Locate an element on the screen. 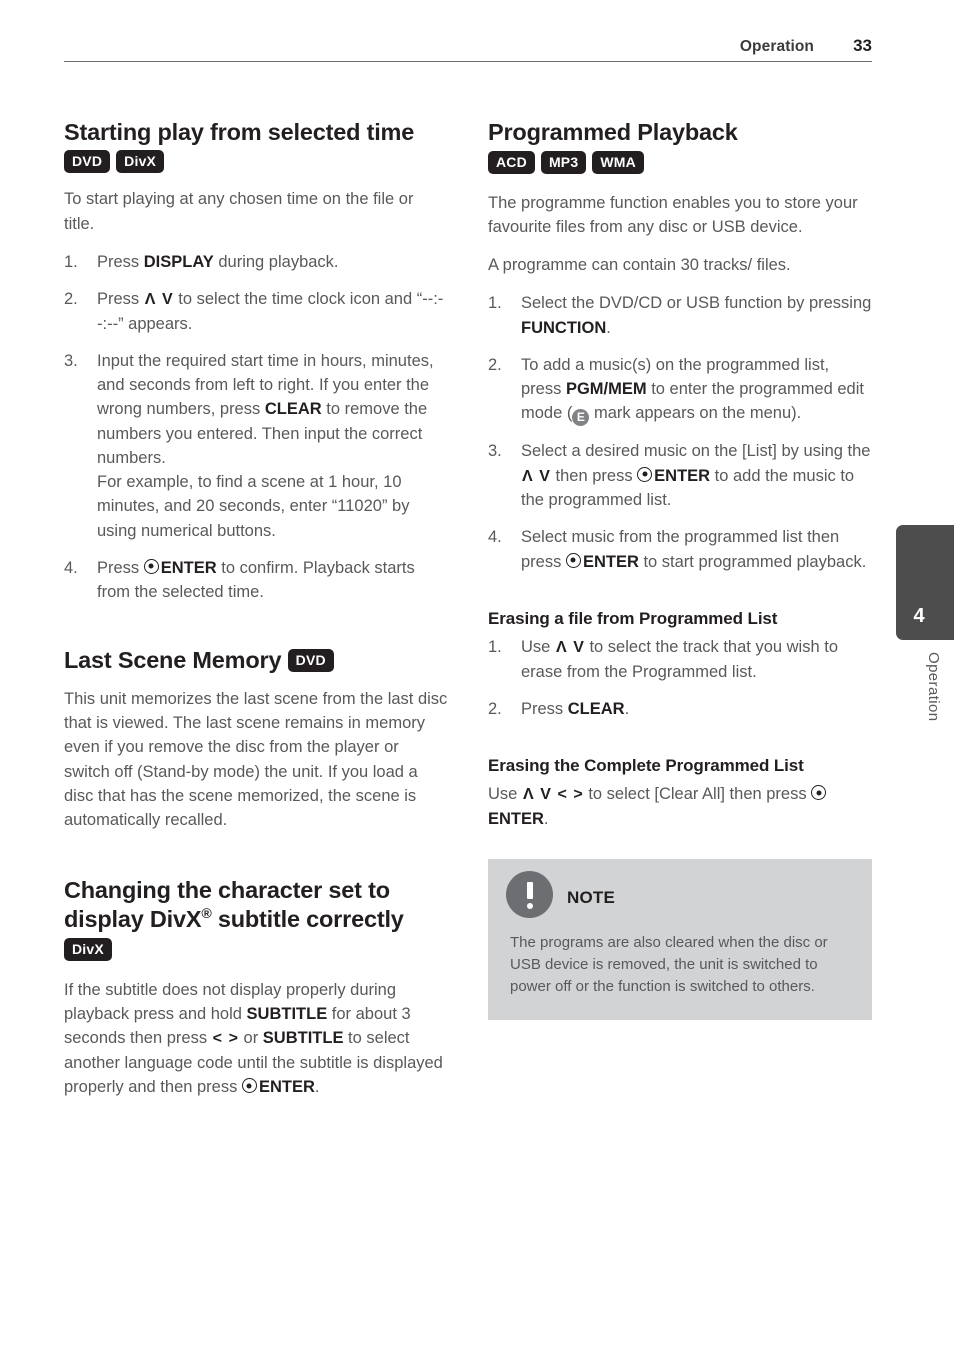  body-text-b: to select [Clear All] then press is located at coordinates (697, 794).